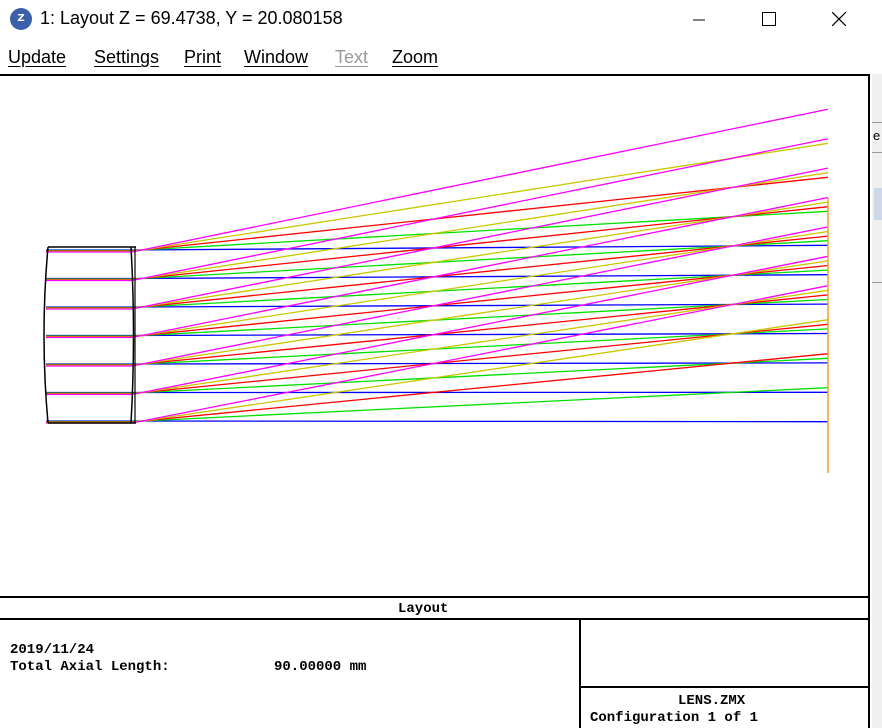 This screenshot has height=728, width=882. I want to click on total-axial-length-value: 90.00000 mm, so click(320, 667).